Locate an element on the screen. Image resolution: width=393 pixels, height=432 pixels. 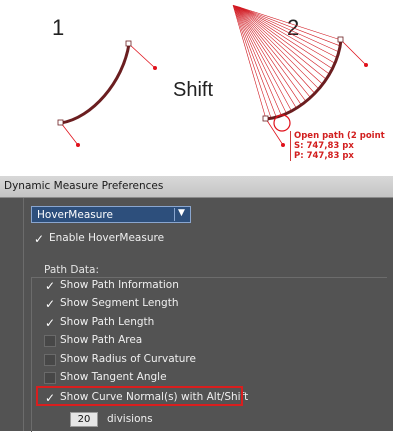
path-option-label: Show Radius of Curvature is located at coordinates (128, 359).